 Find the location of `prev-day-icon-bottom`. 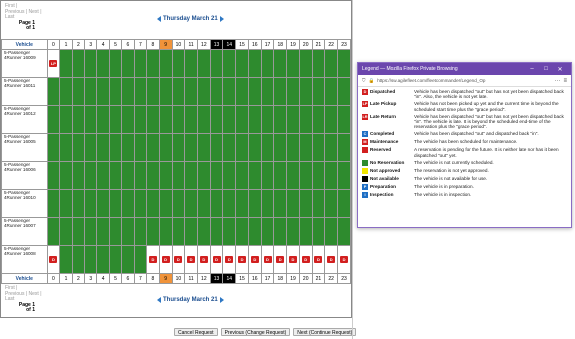

prev-day-icon-bottom is located at coordinates (159, 300).